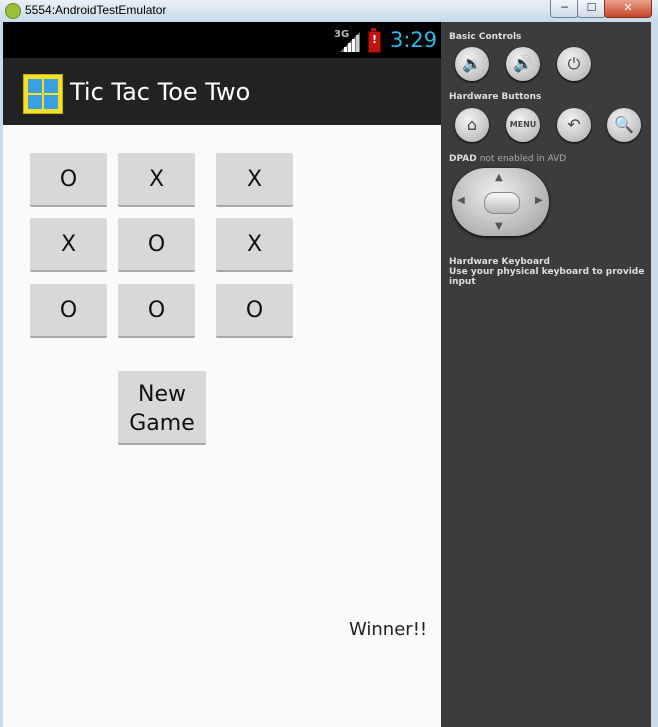 This screenshot has width=658, height=727. Describe the element at coordinates (374, 39) in the screenshot. I see `battery-warning: !` at that location.